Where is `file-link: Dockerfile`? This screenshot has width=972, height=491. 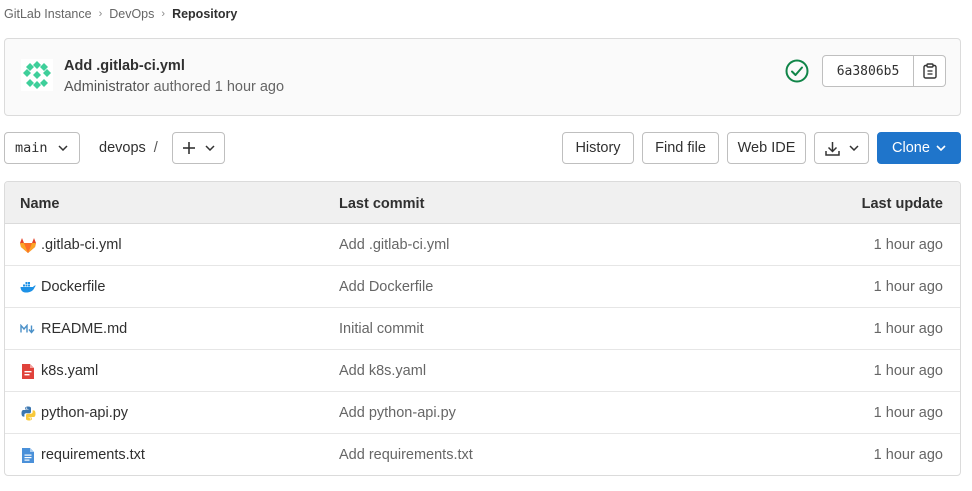
file-link: Dockerfile is located at coordinates (62, 287).